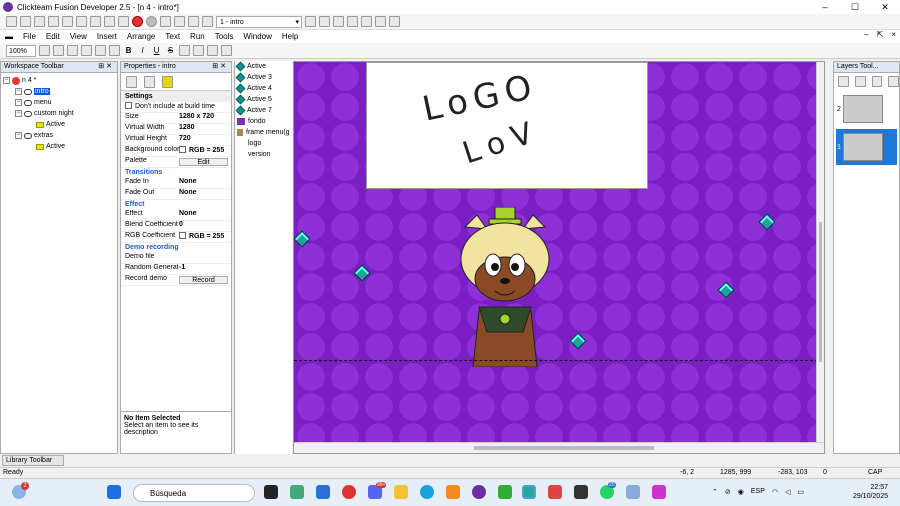  What do you see at coordinates (427, 492) in the screenshot?
I see `edge-icon` at bounding box center [427, 492].